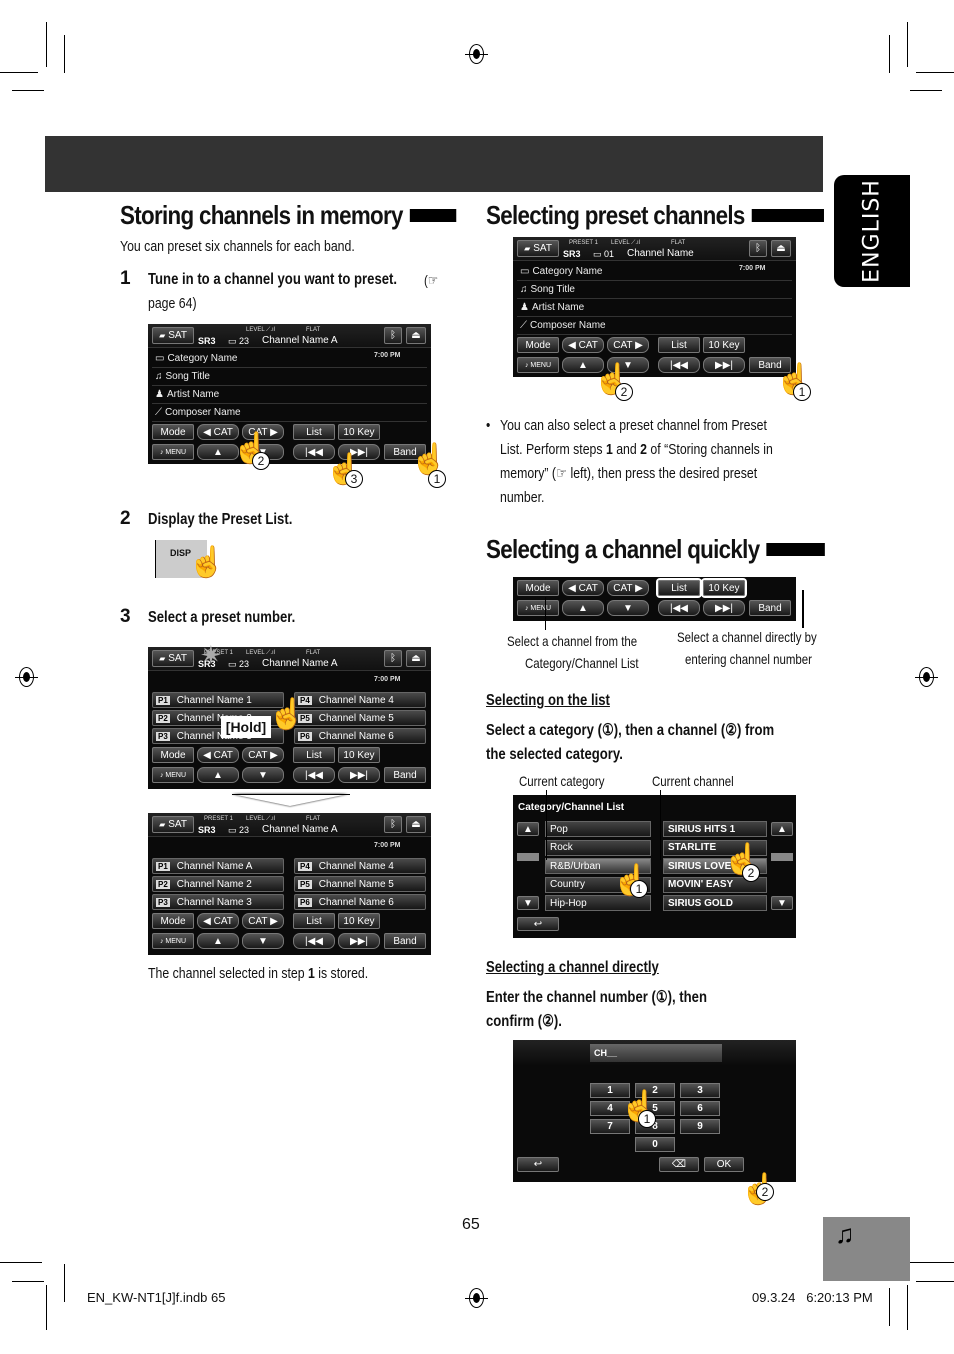  Describe the element at coordinates (715, 829) in the screenshot. I see `channel-item: SIRIUS HITS 1` at that location.